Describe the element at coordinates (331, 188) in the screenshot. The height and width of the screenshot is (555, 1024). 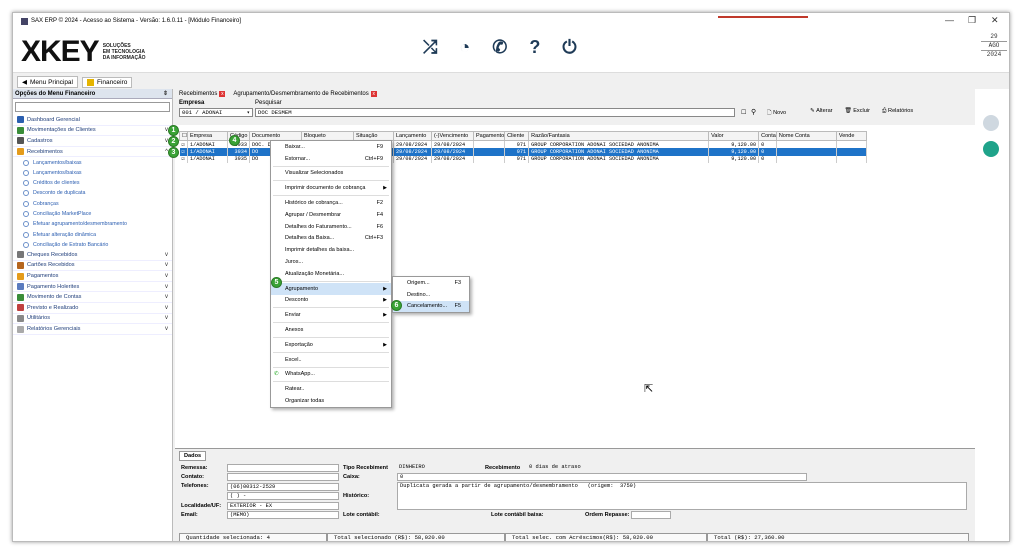
I see `menu-item: Imprimir documento de cobrança ▶` at that location.